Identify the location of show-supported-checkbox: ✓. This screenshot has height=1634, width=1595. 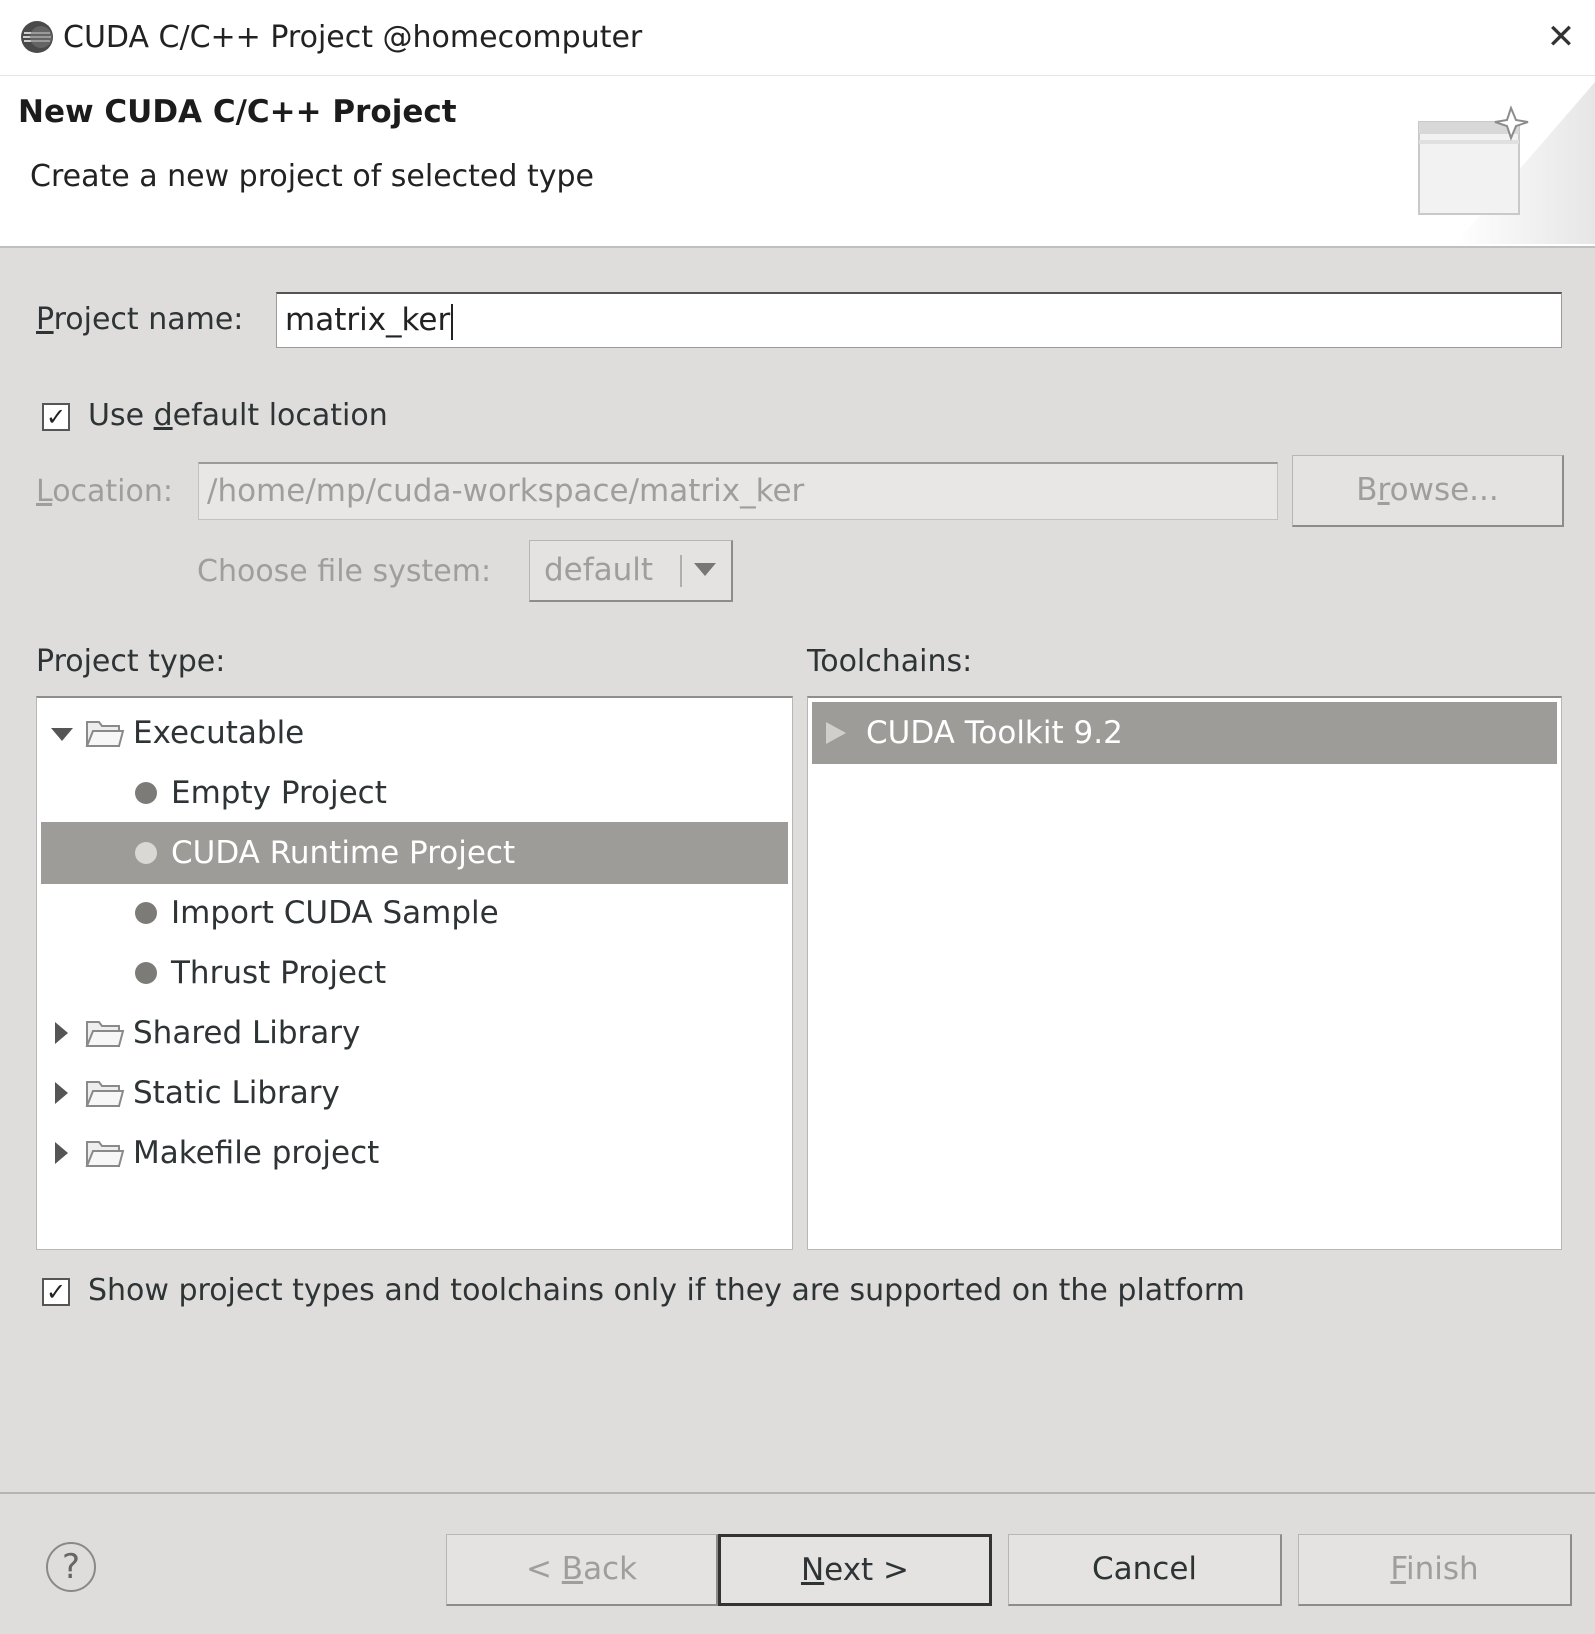
(56, 1292).